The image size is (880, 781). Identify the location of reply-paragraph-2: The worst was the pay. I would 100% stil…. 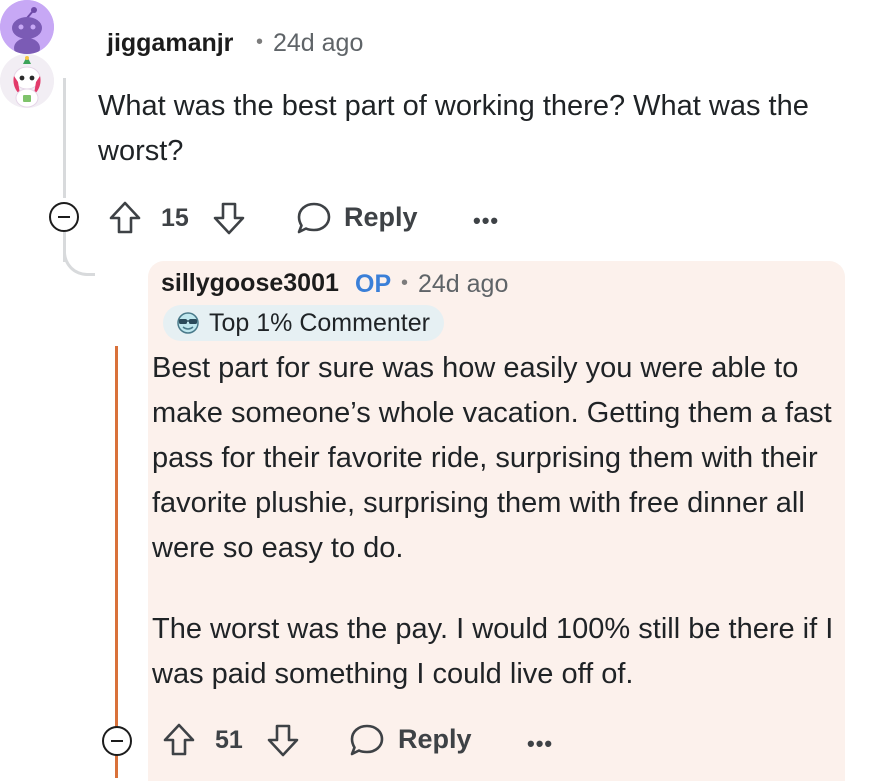
(493, 651).